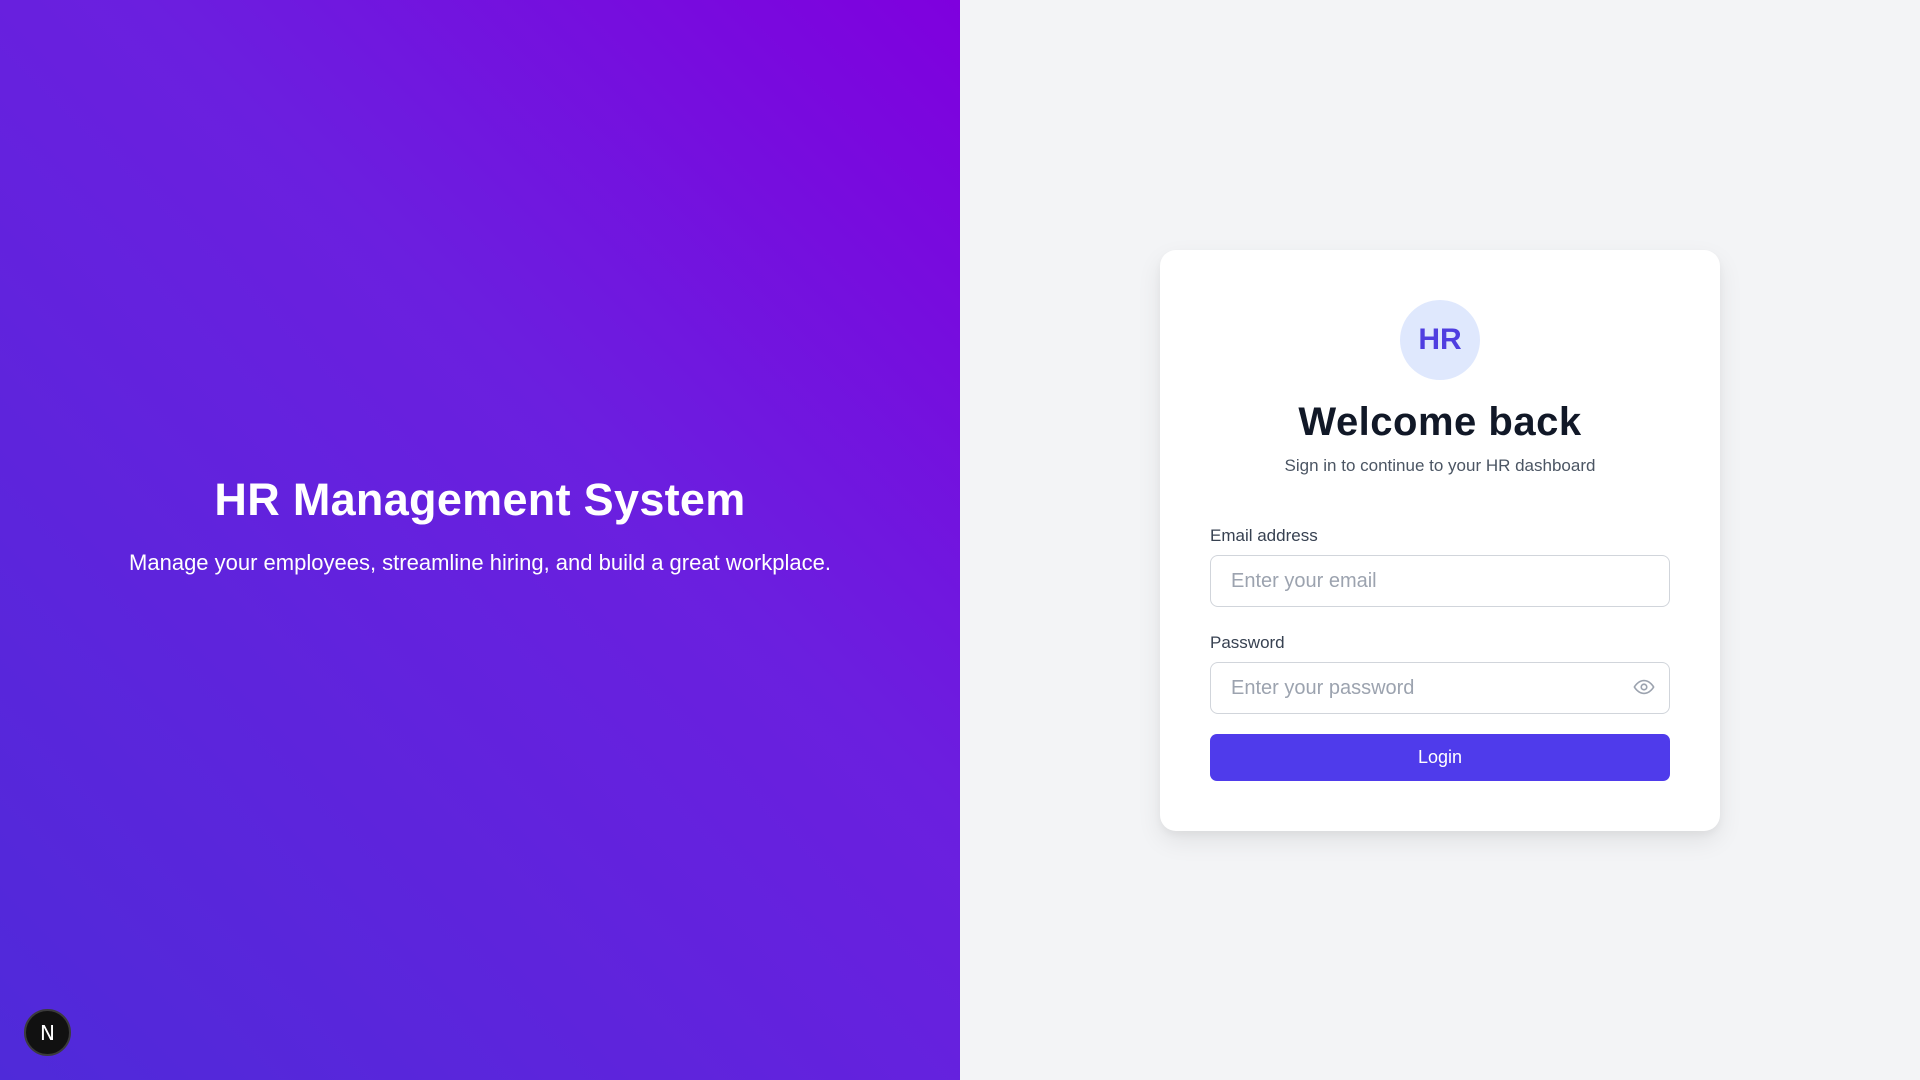 This screenshot has height=1080, width=1920. I want to click on signin-subtitle: Sign in to continue to your HR dashboard, so click(1440, 465).